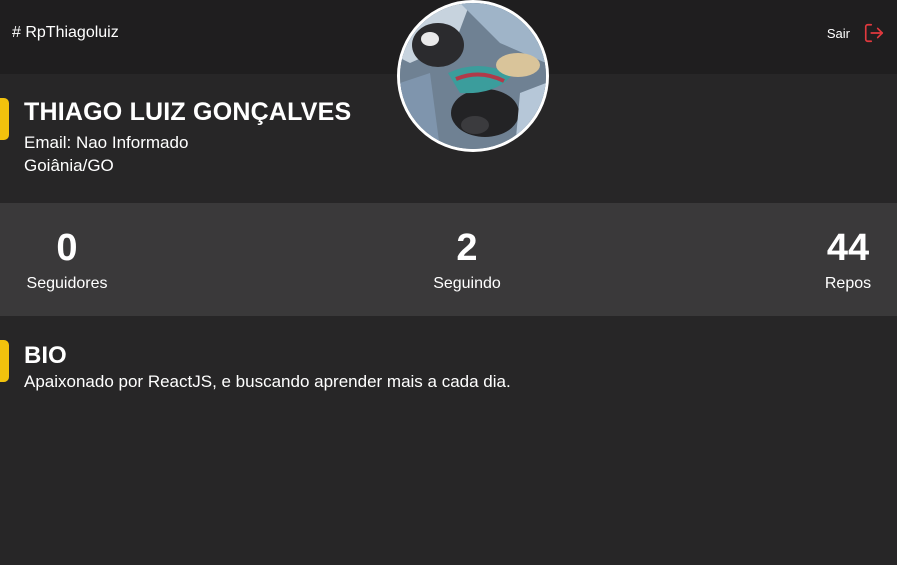  Describe the element at coordinates (45, 355) in the screenshot. I see `bio-title: BIO` at that location.